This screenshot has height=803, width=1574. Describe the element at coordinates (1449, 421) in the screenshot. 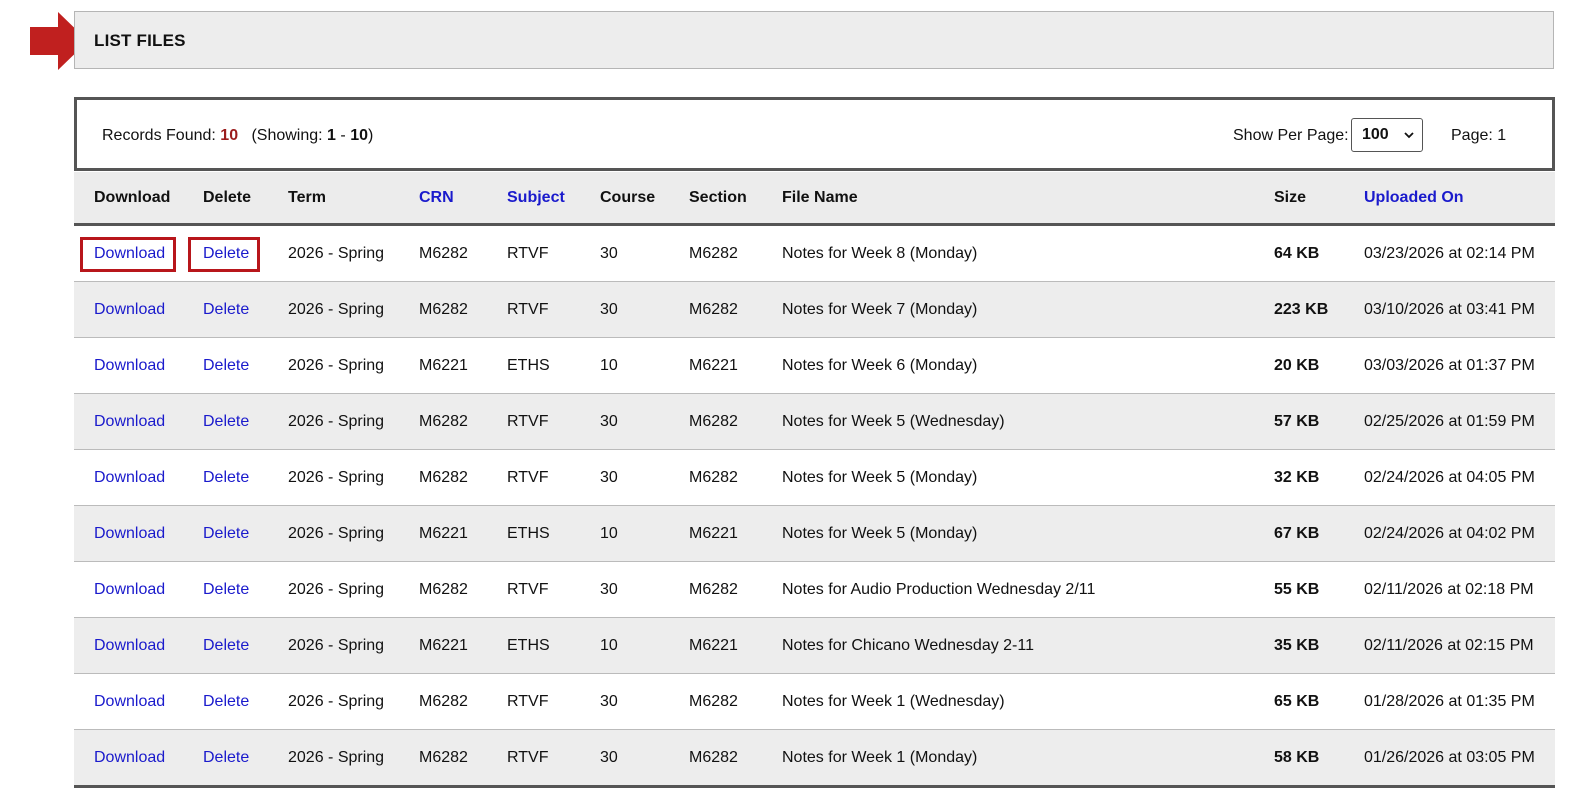

I see `uploaded-on-cell: 02/25/2026 at 01:59 PM` at that location.